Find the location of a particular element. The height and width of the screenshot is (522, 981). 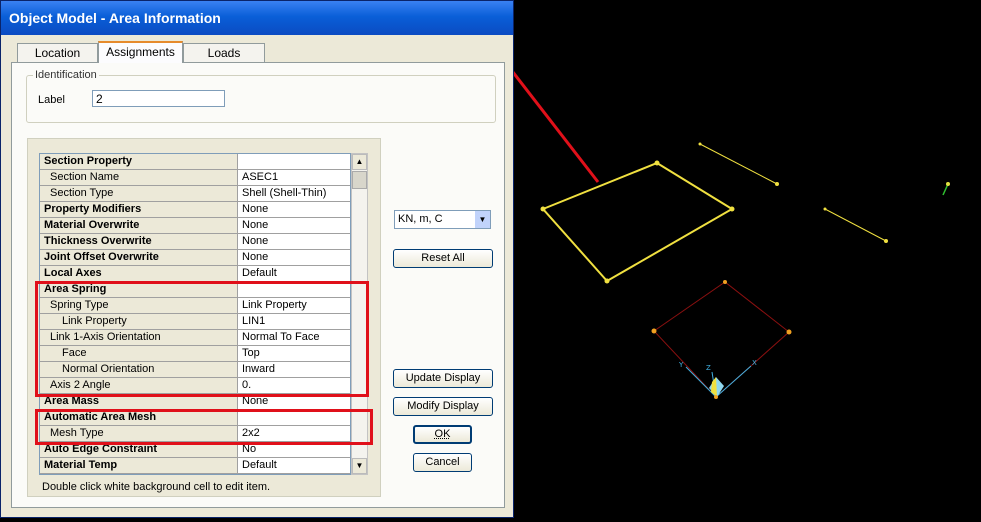

dropdown-arrow-icon: ▼ is located at coordinates (482, 219).